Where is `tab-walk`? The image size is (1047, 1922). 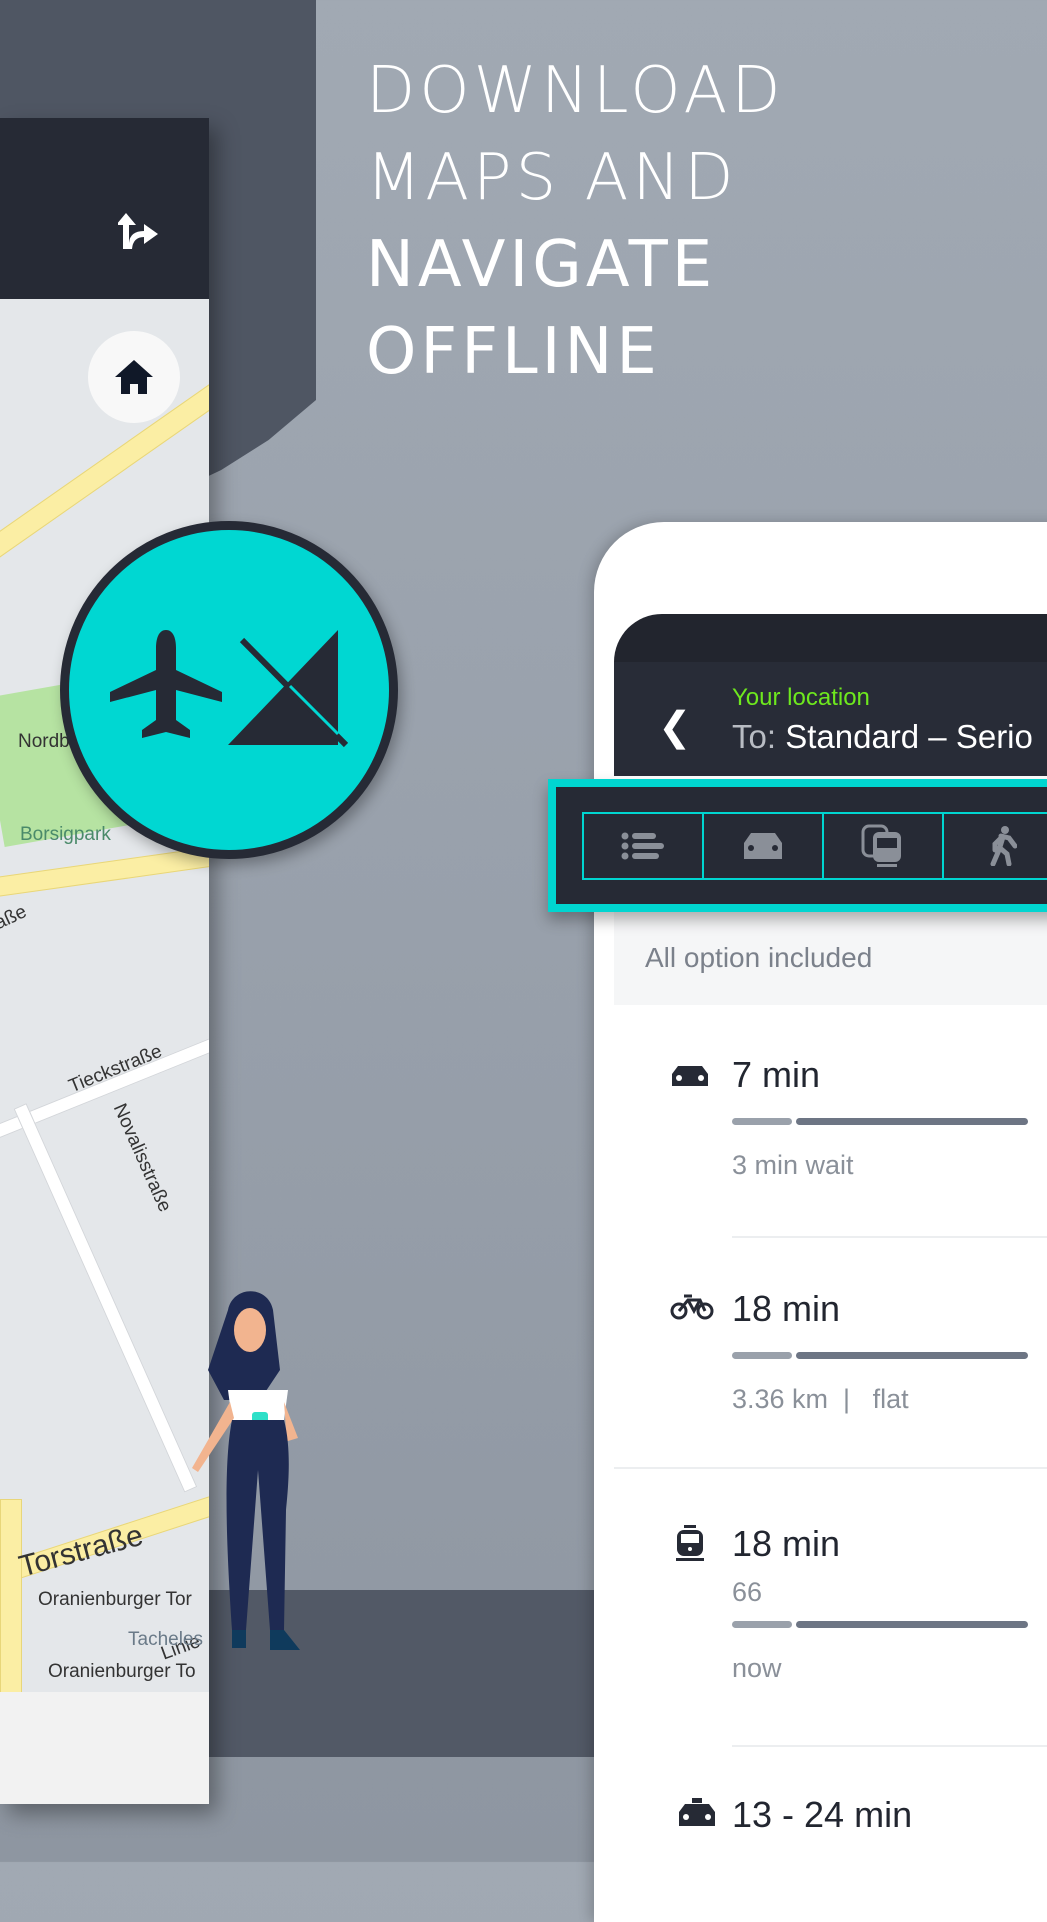 tab-walk is located at coordinates (995, 846).